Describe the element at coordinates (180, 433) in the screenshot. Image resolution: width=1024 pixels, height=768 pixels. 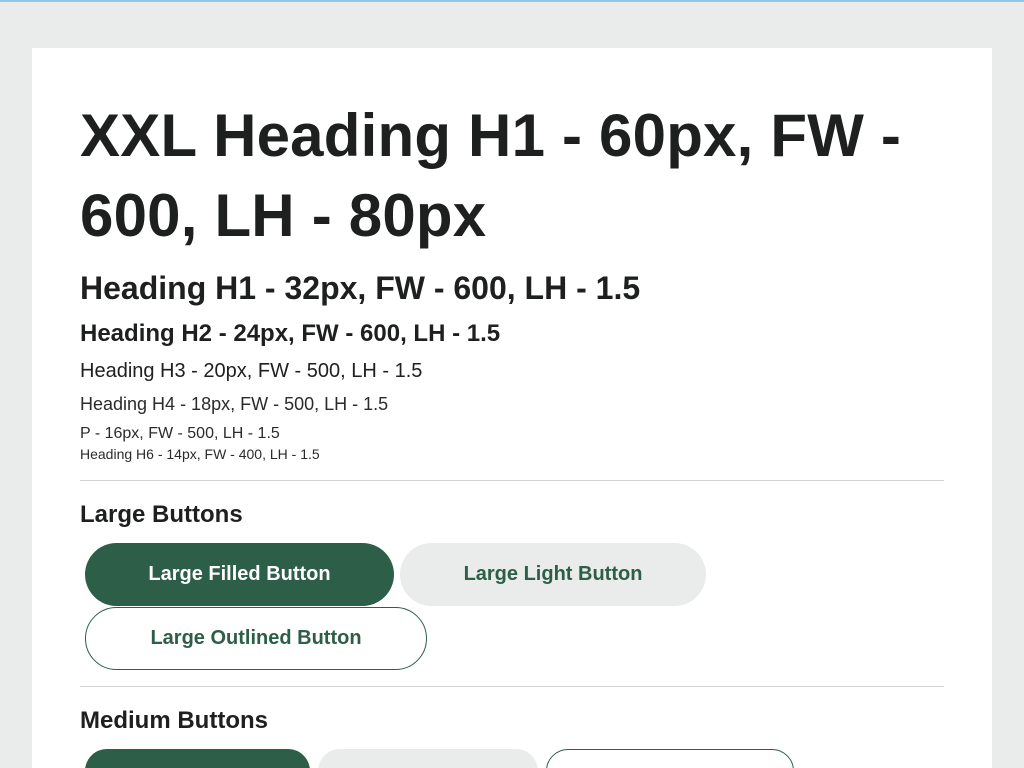
I see `paragraph-sample: P - 16px, FW - 500, LH - 1.5` at that location.